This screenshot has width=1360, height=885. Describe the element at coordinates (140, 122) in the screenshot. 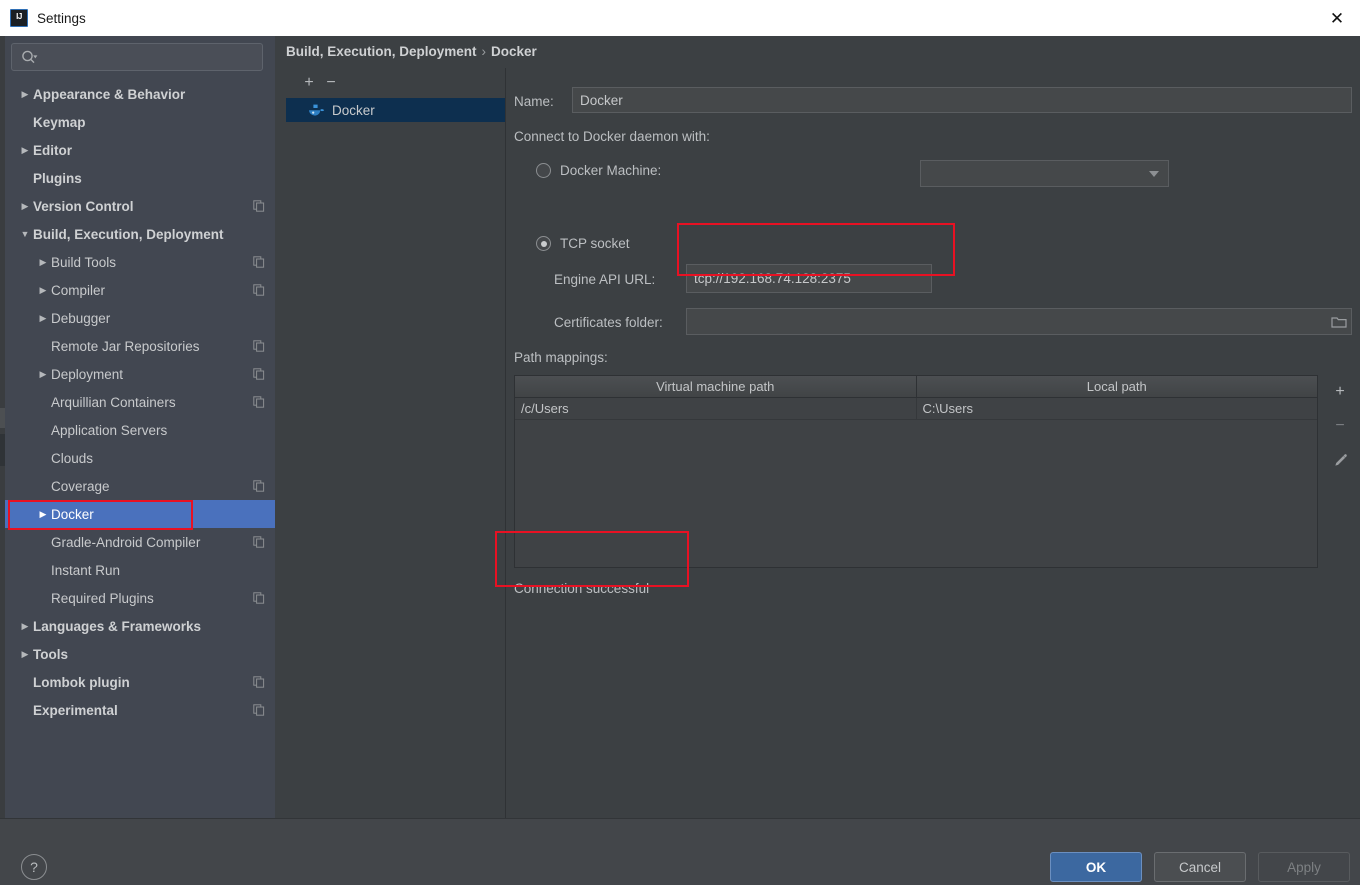

I see `sidebar-item-keymap: Keymap` at that location.